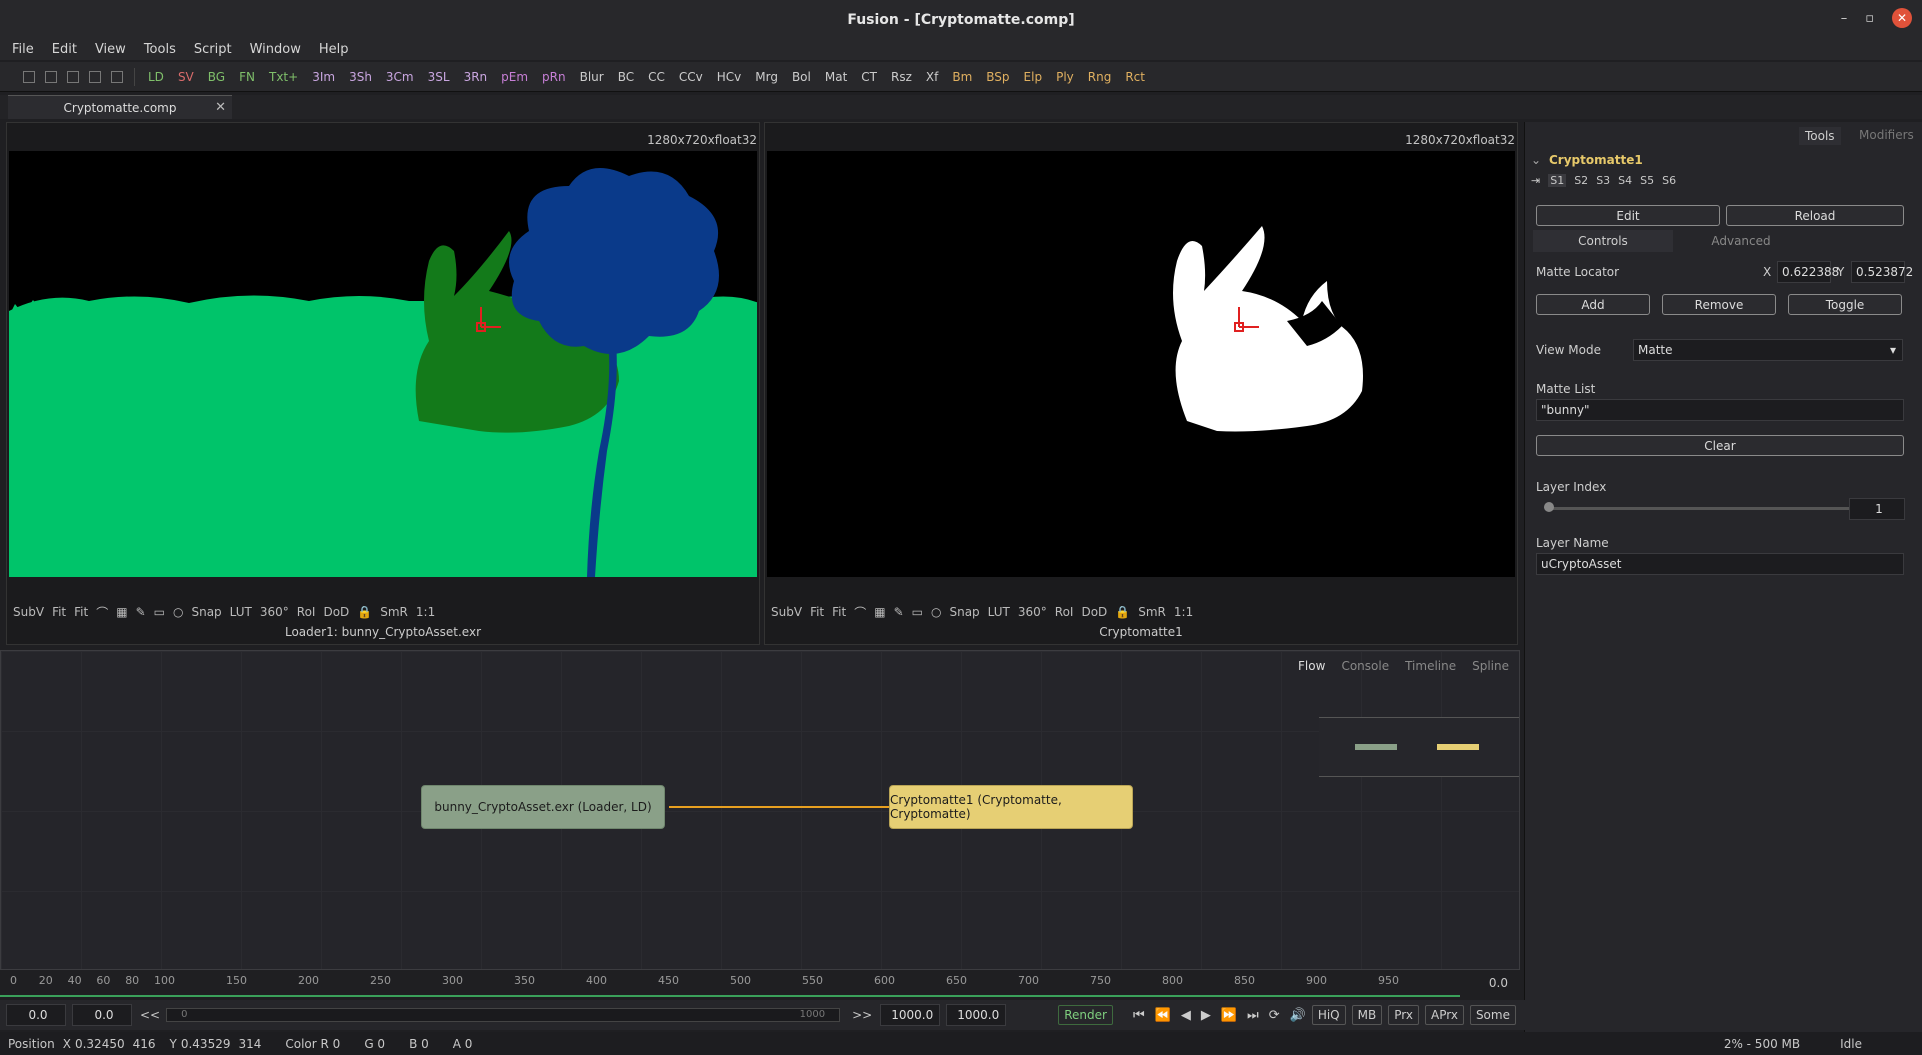 The width and height of the screenshot is (1922, 1055). I want to click on tool-button-ct: CT, so click(869, 77).